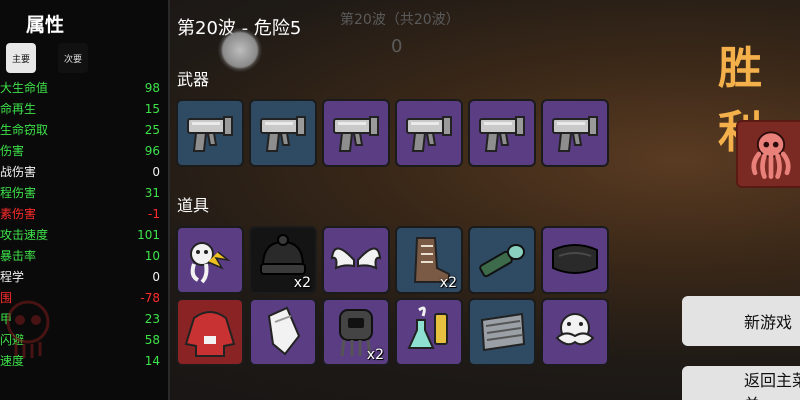 Image resolution: width=800 pixels, height=400 pixels. Describe the element at coordinates (152, 150) in the screenshot. I see `stat-value: 96` at that location.